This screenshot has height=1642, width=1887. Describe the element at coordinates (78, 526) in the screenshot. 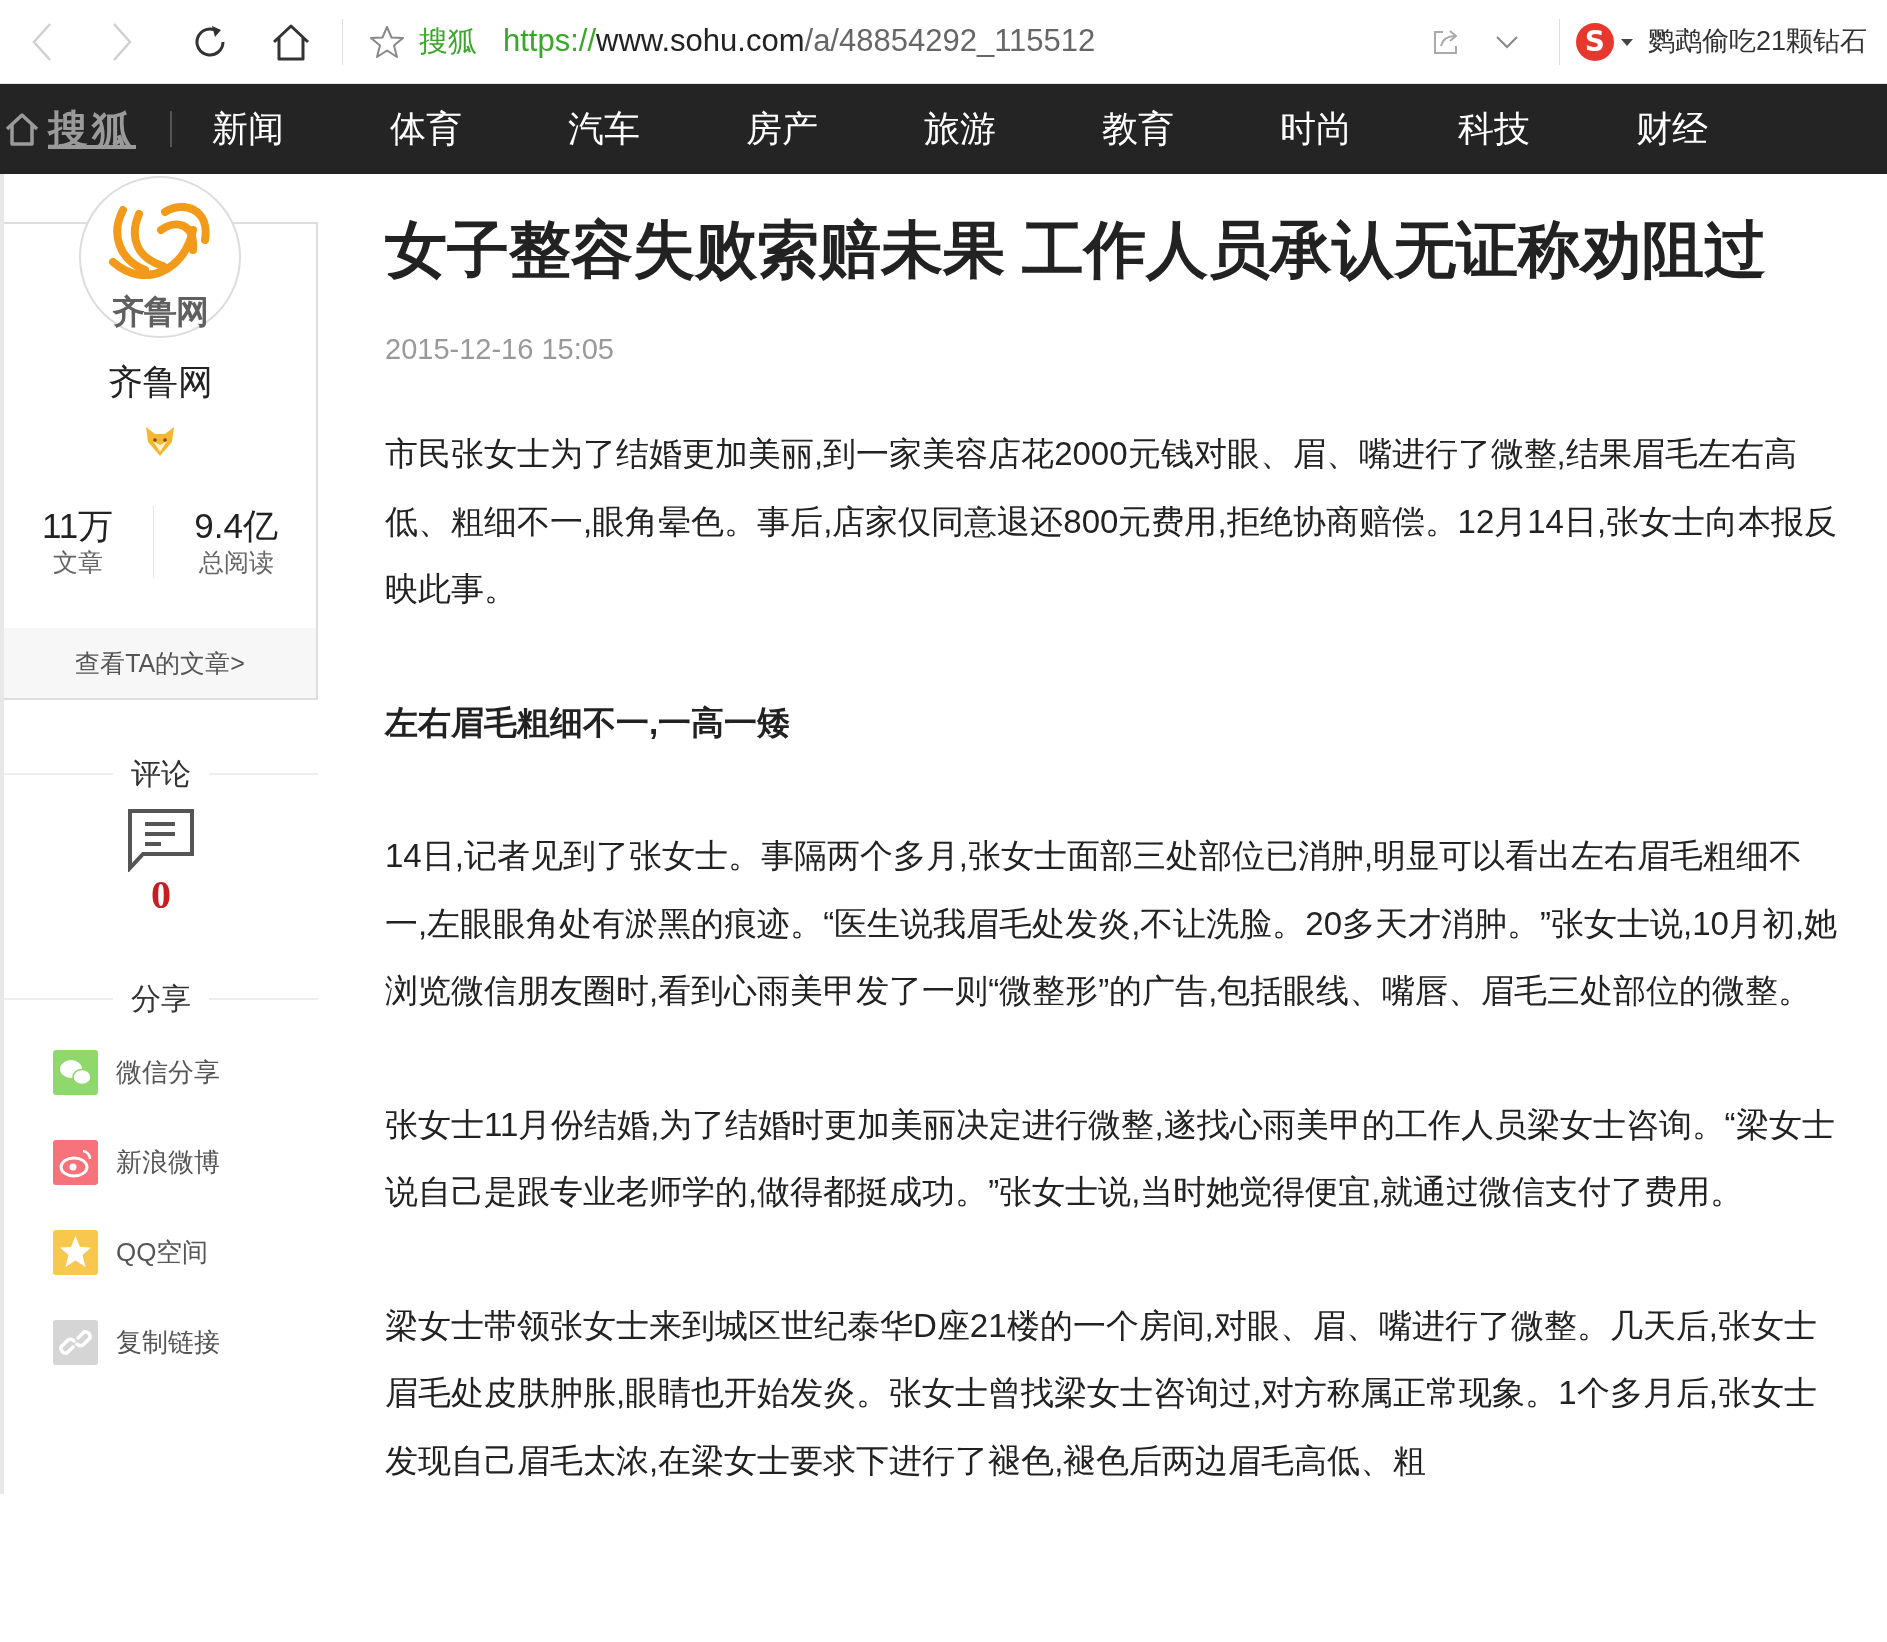

I see `stat-value: 11万` at that location.